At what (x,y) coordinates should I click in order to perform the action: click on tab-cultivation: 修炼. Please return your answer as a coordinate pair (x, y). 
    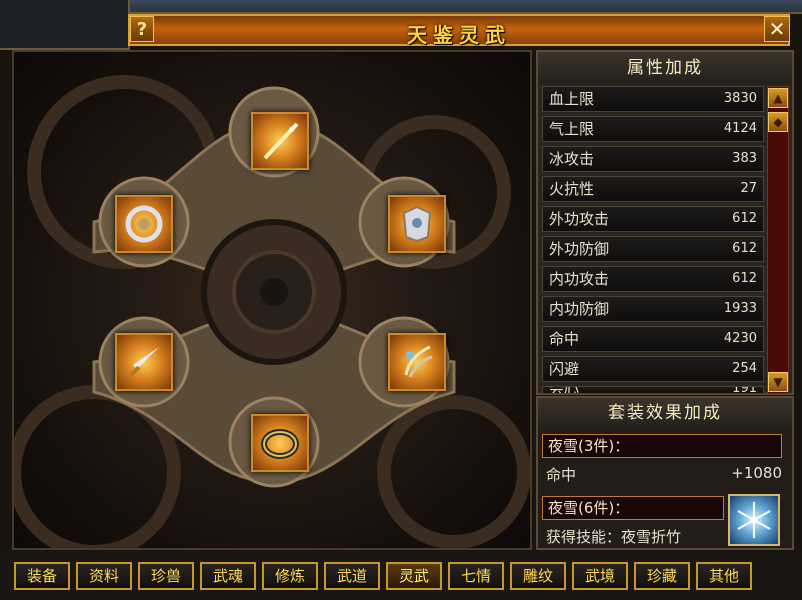
    Looking at the image, I should click on (290, 576).